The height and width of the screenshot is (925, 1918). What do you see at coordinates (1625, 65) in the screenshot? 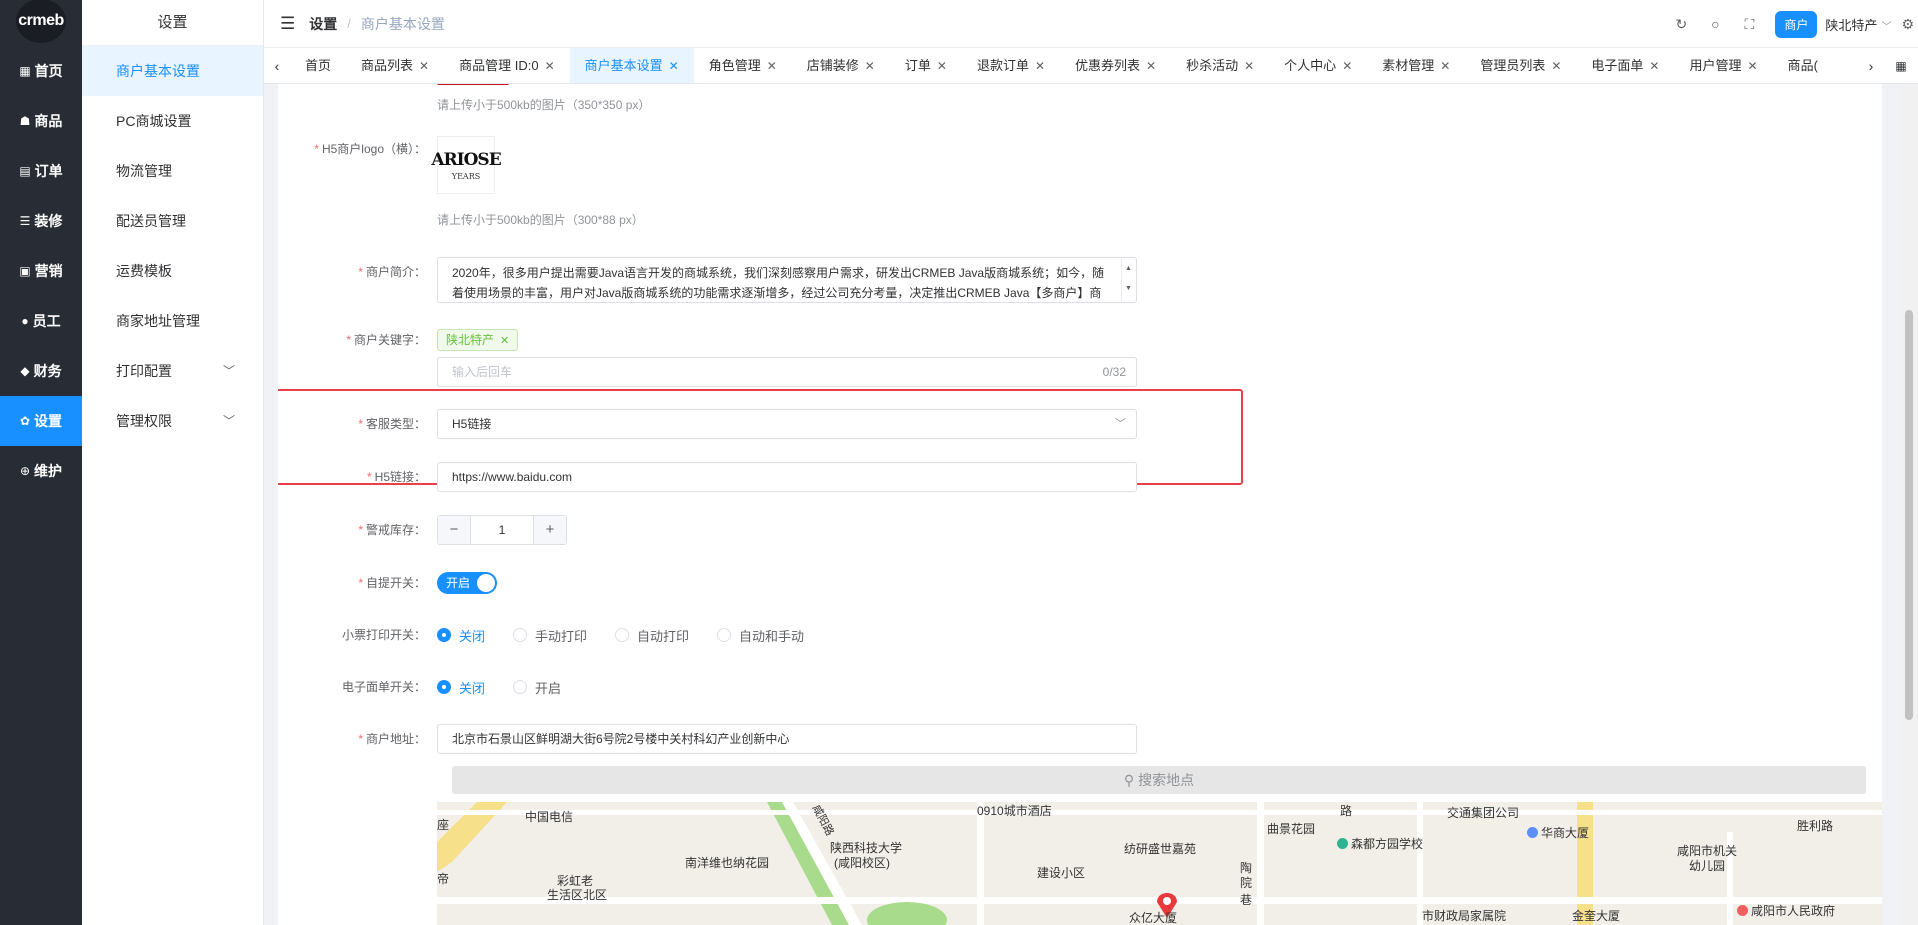
I see `tab: 电子面单 ✕` at bounding box center [1625, 65].